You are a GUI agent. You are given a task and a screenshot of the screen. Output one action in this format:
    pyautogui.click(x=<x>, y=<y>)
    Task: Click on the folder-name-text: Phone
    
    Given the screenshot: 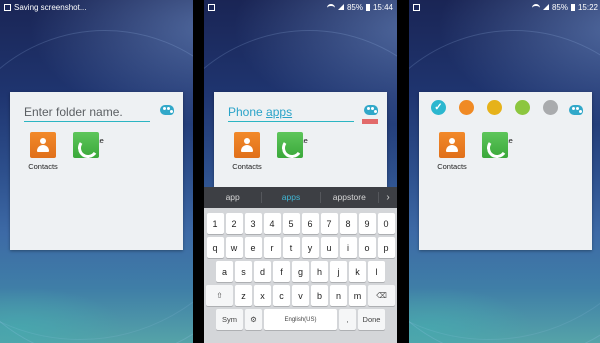 What is the action you would take?
    pyautogui.click(x=247, y=112)
    